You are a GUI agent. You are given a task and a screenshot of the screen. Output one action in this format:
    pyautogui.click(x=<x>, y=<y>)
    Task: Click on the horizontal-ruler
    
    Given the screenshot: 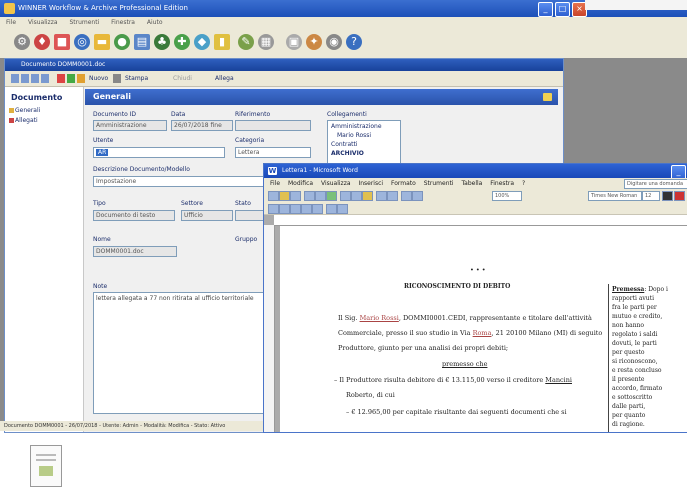 What is the action you would take?
    pyautogui.click(x=480, y=220)
    